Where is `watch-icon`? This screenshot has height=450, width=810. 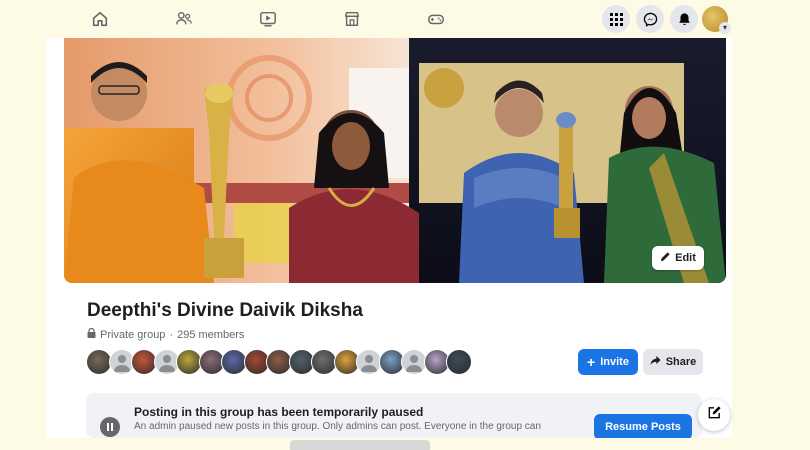
watch-icon is located at coordinates (268, 19).